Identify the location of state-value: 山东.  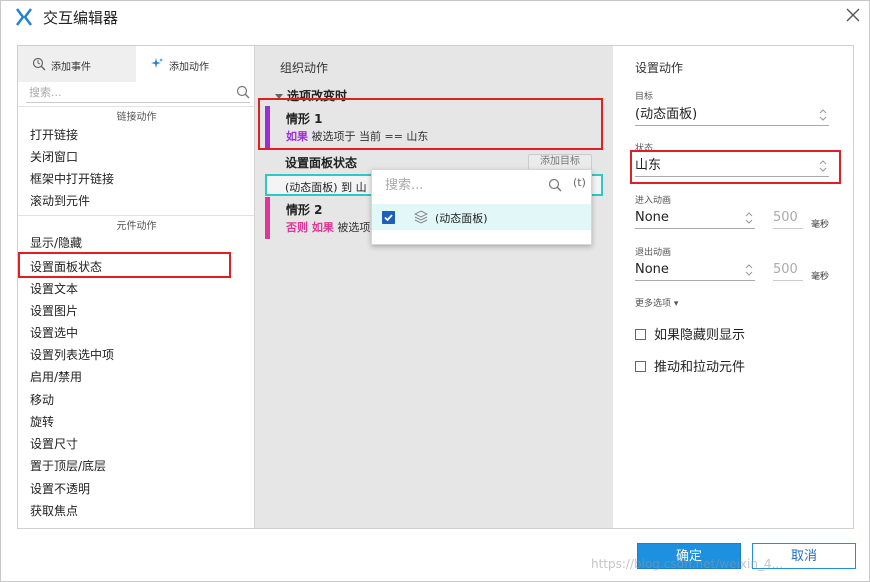
(648, 165).